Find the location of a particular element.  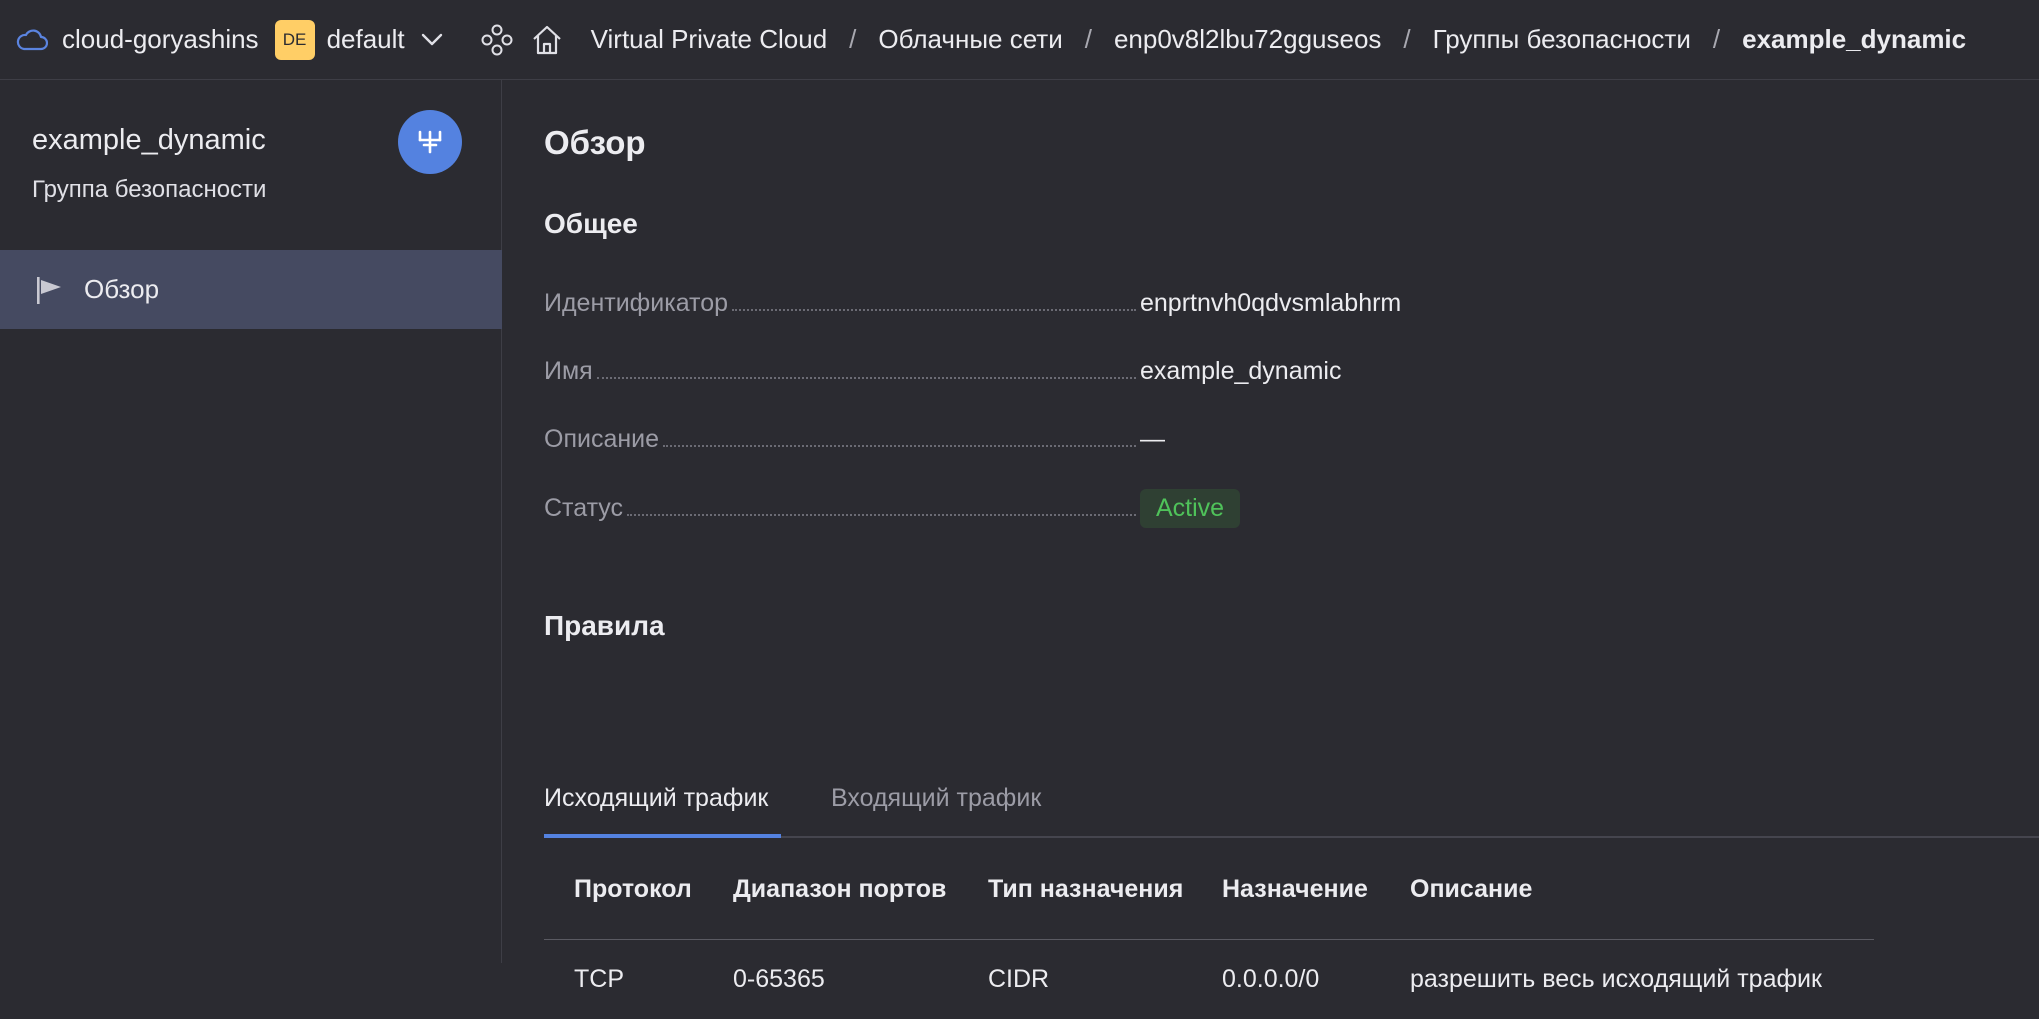

section-title-general: Общее is located at coordinates (591, 223).